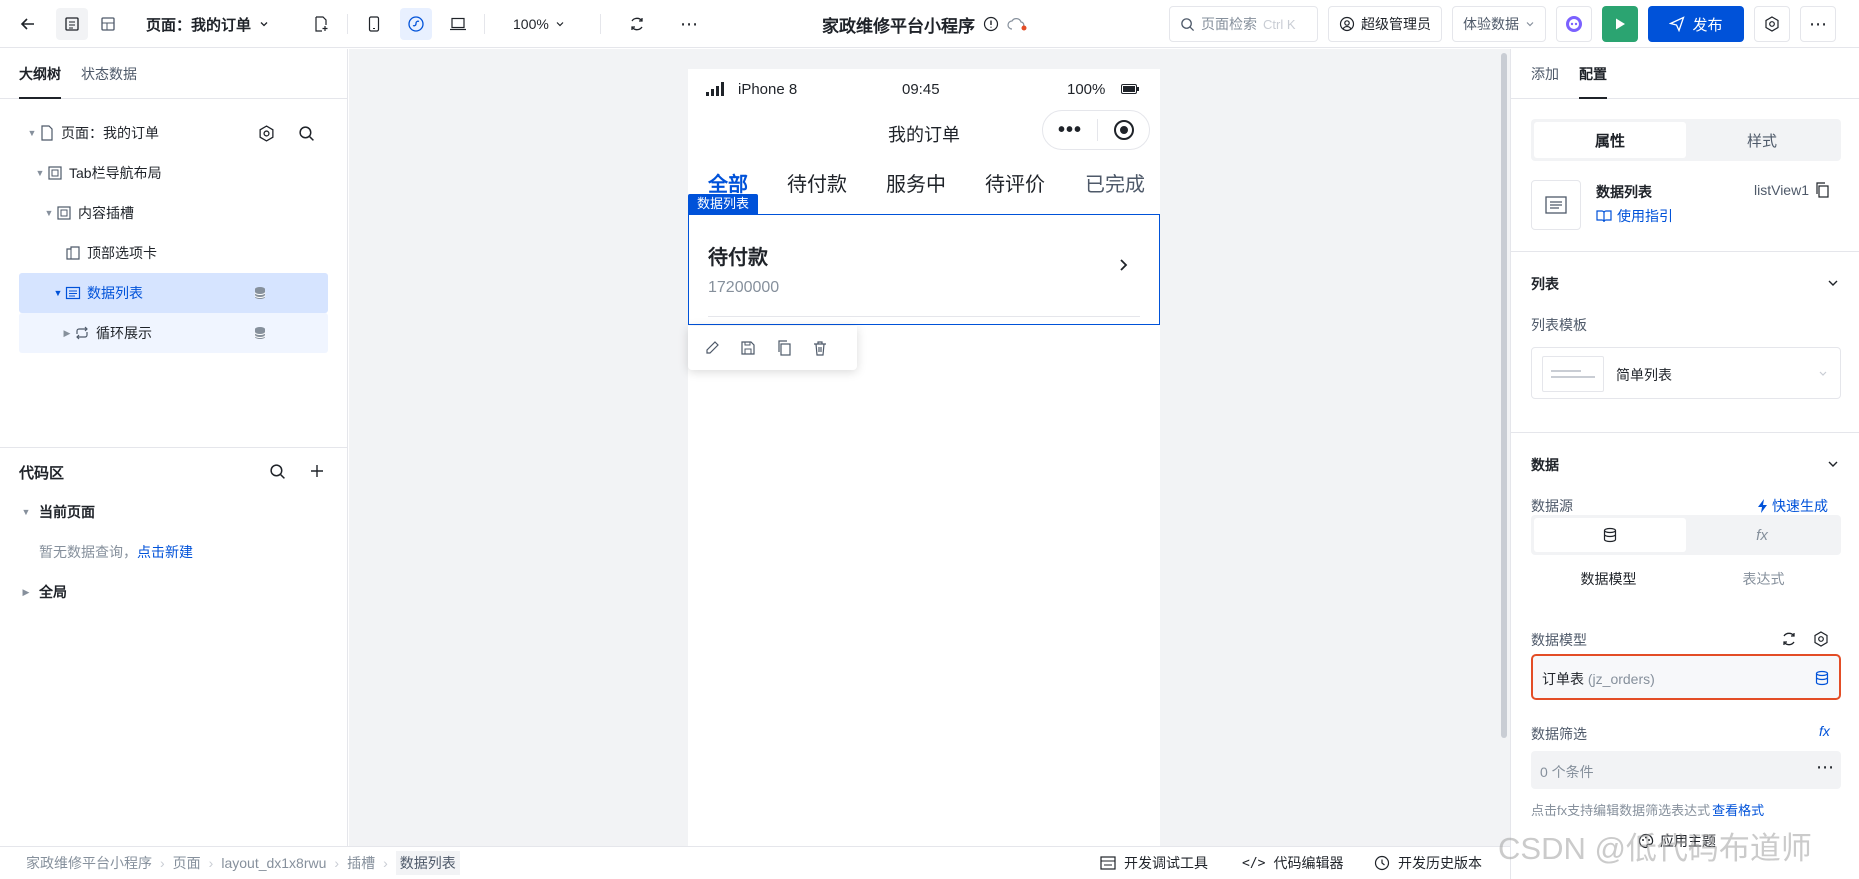 Image resolution: width=1859 pixels, height=879 pixels. I want to click on phone-tab-completed: 已完成, so click(1115, 182).